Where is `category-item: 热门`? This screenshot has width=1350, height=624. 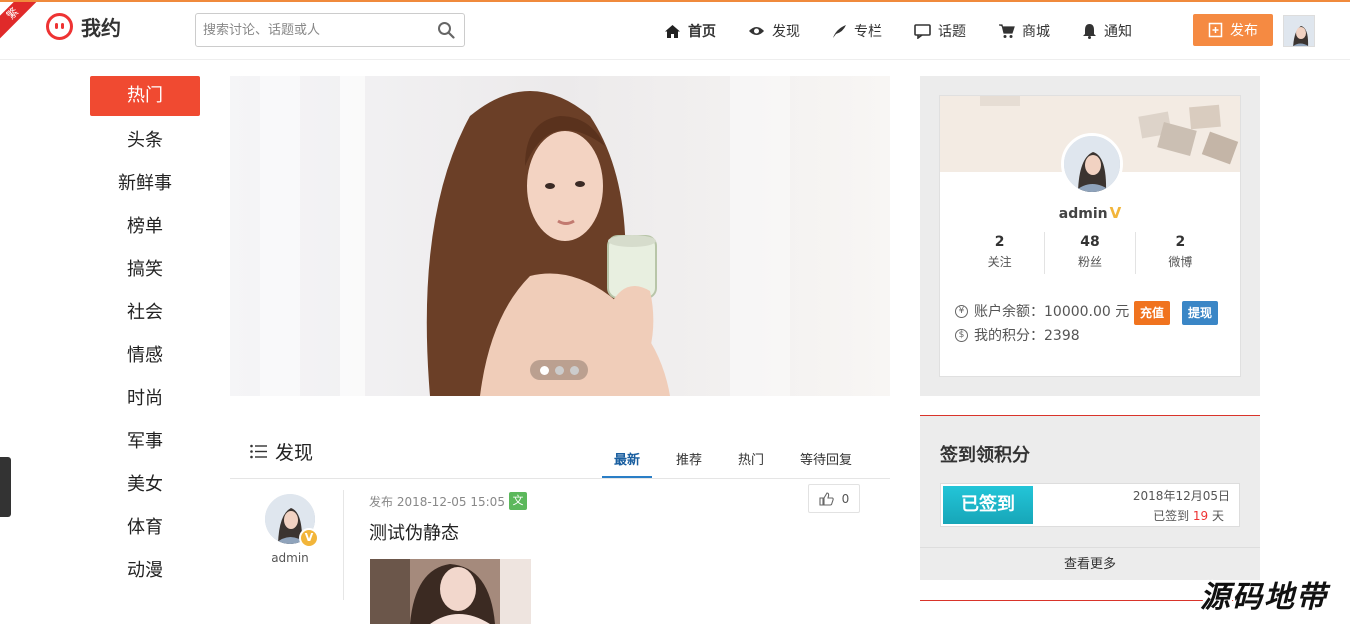
category-item: 热门 is located at coordinates (145, 96).